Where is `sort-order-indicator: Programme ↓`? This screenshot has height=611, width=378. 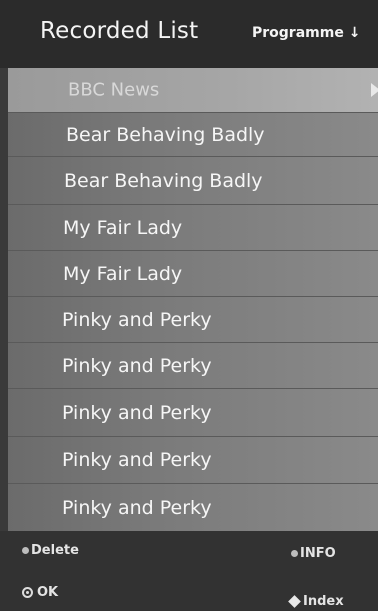 sort-order-indicator: Programme ↓ is located at coordinates (306, 33).